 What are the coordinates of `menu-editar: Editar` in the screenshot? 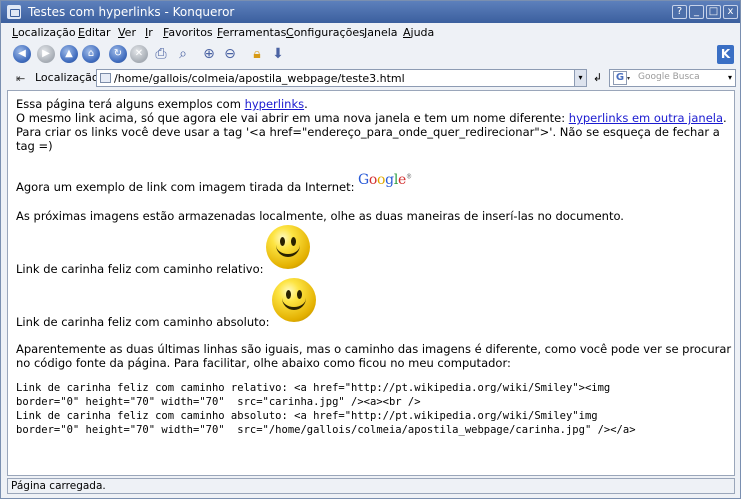 It's located at (94, 32).